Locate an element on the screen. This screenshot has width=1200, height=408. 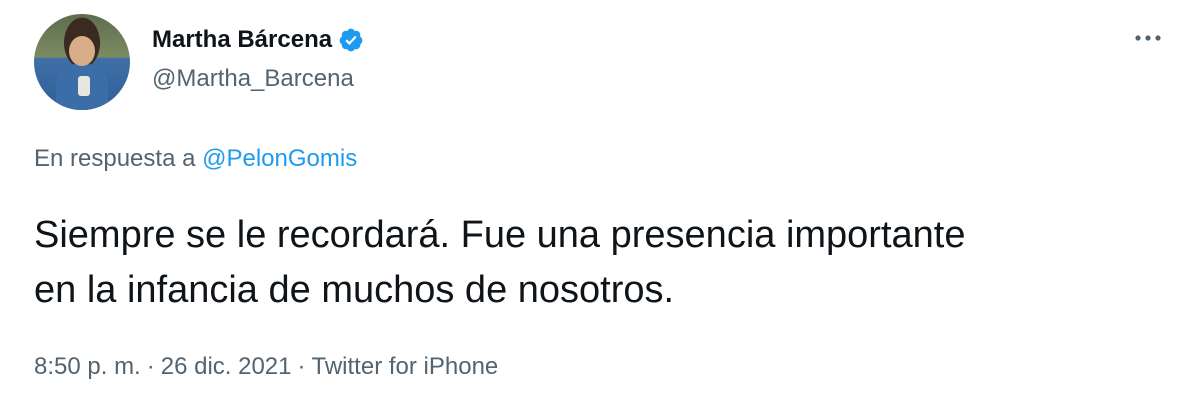
avatar is located at coordinates (82, 62).